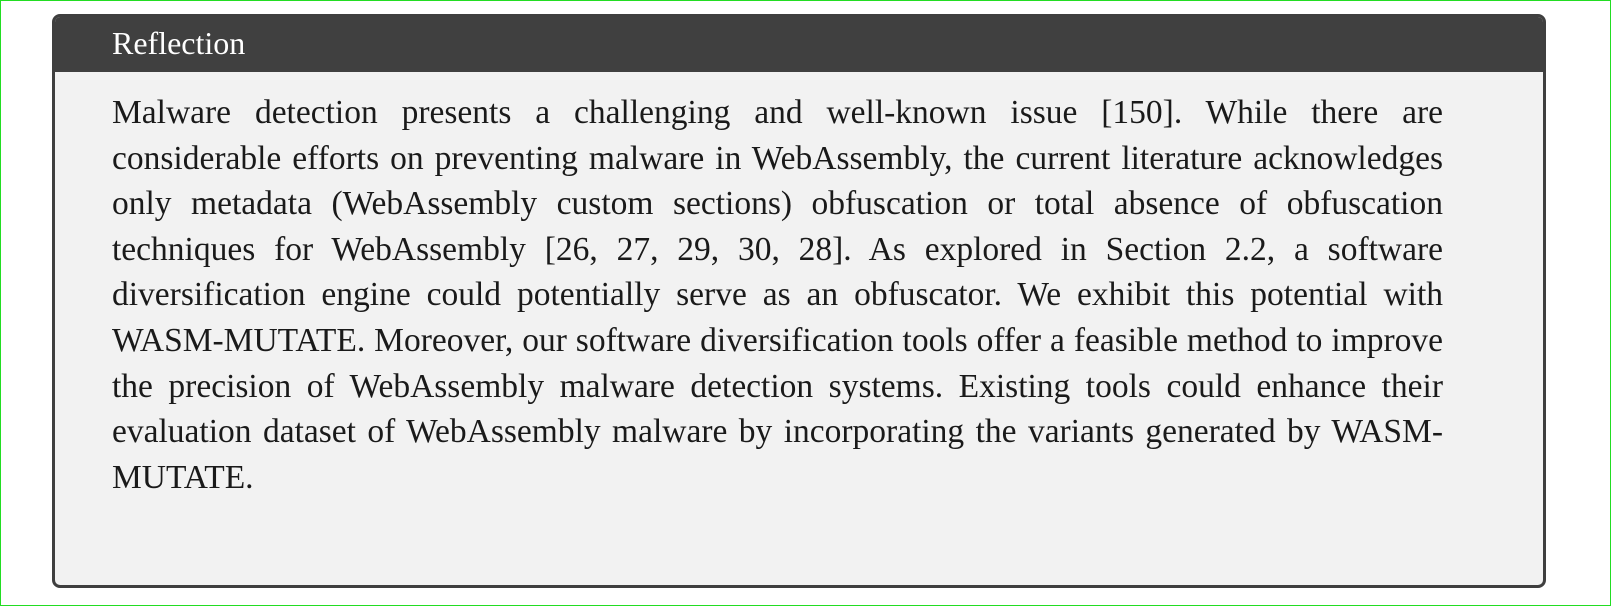  What do you see at coordinates (799, 44) in the screenshot?
I see `box-title: Reflection` at bounding box center [799, 44].